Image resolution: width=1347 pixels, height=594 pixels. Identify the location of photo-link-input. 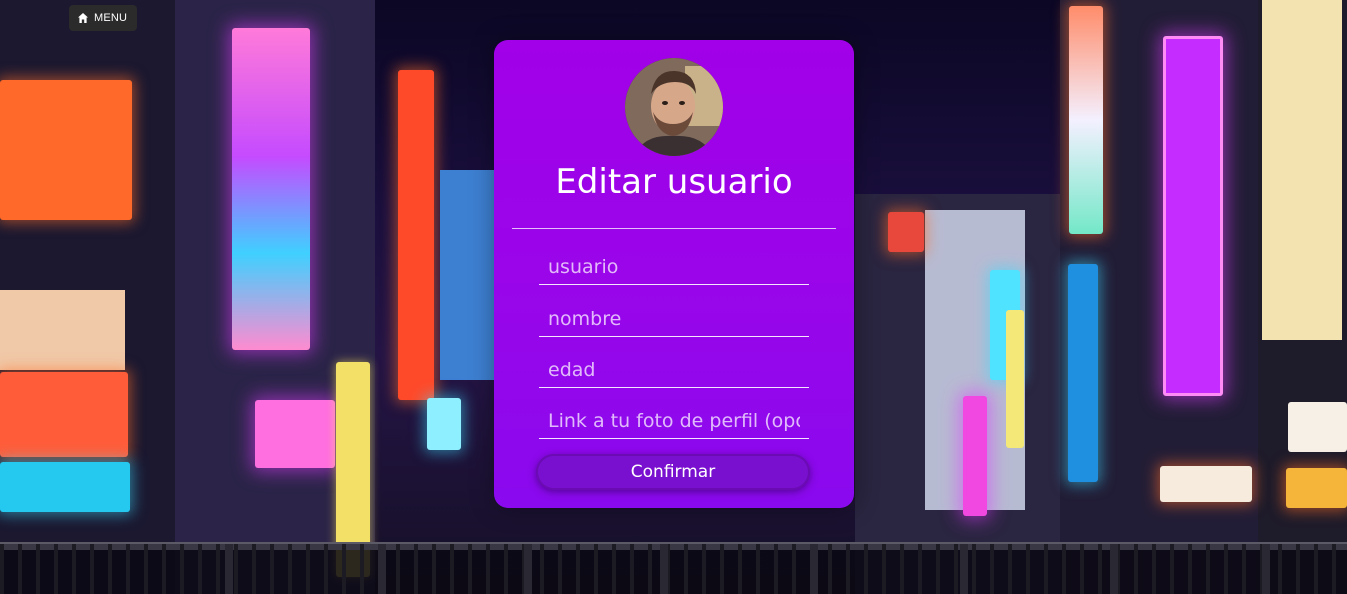
(674, 421).